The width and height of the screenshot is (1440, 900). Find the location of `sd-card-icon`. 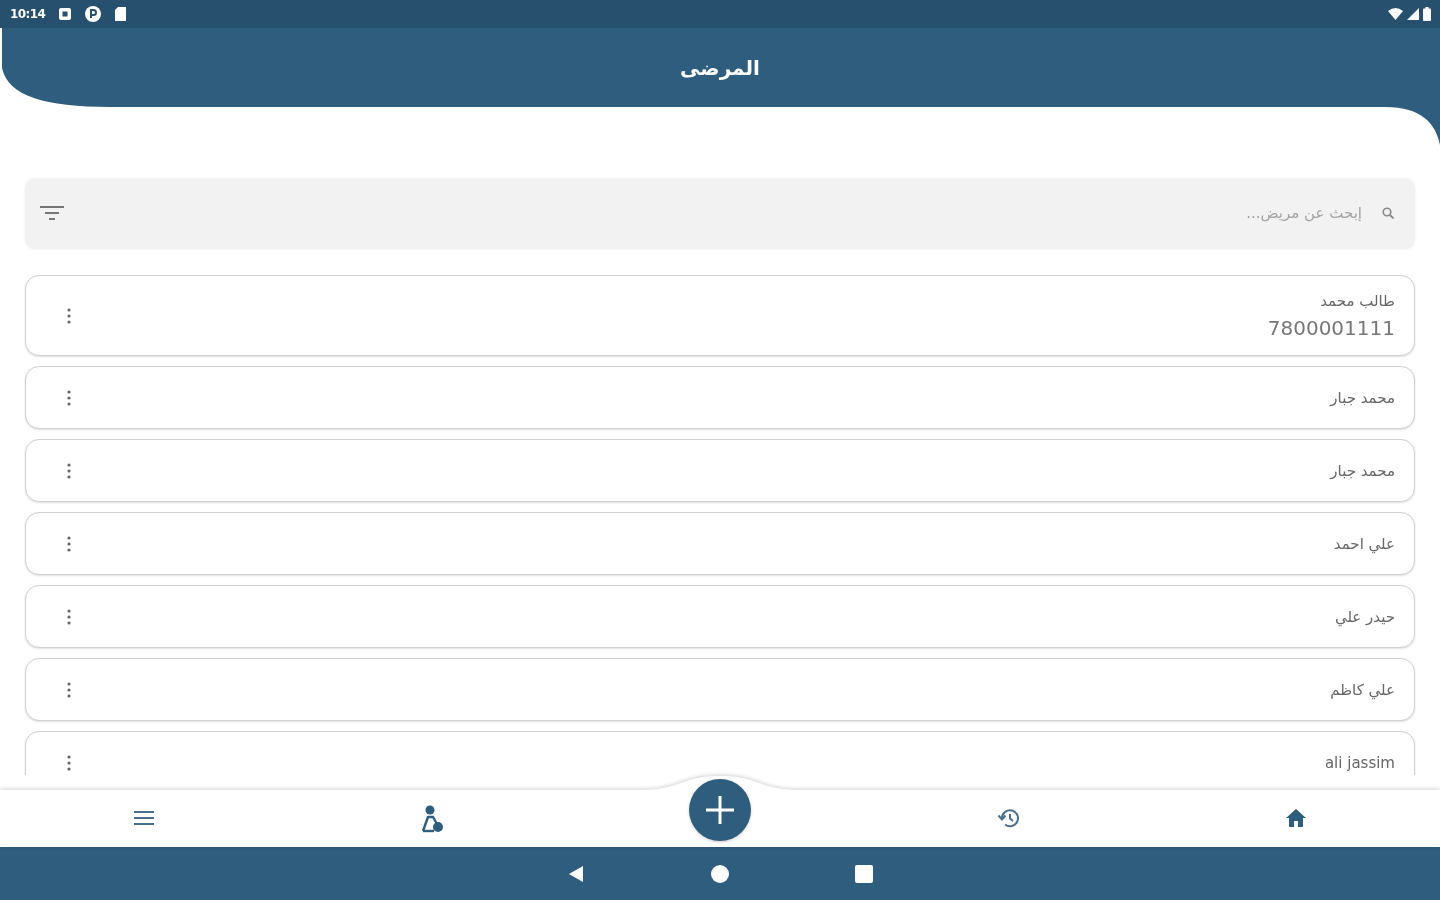

sd-card-icon is located at coordinates (121, 14).